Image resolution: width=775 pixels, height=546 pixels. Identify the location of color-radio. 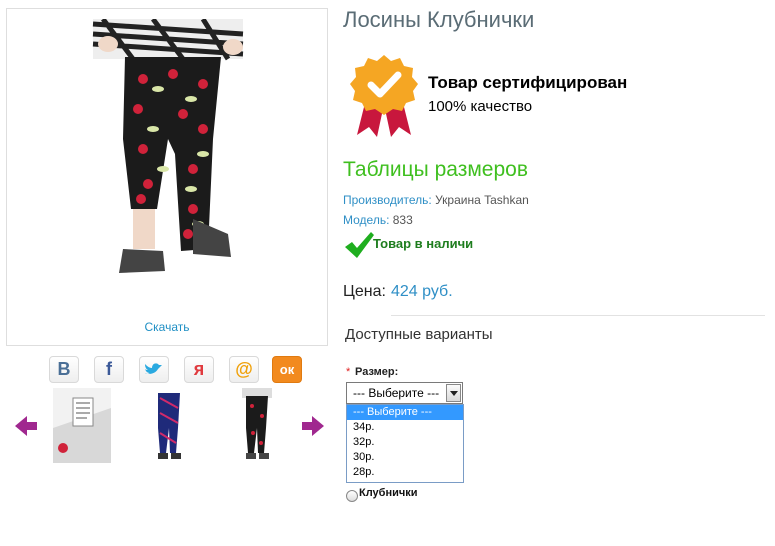
(352, 496).